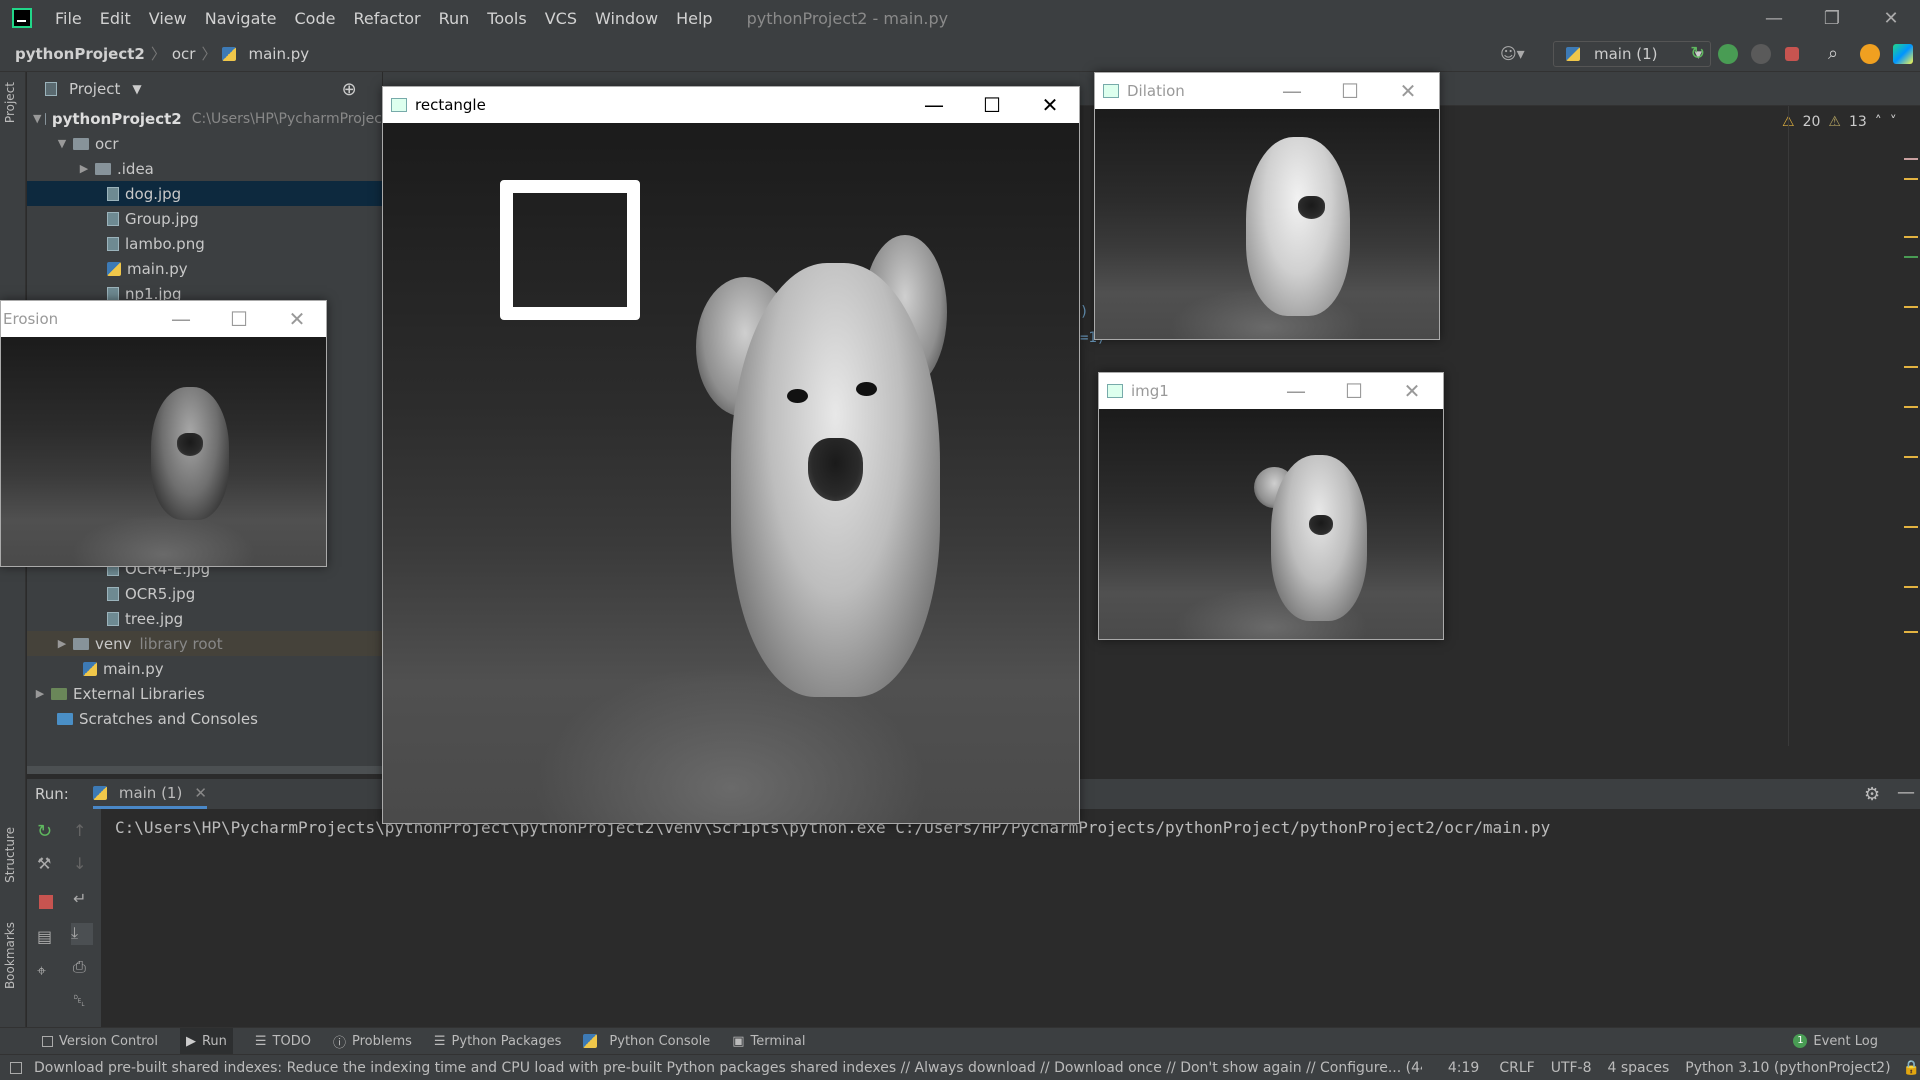 Image resolution: width=1920 pixels, height=1080 pixels. What do you see at coordinates (1878, 122) in the screenshot?
I see `chevron-up-icon: ˄` at bounding box center [1878, 122].